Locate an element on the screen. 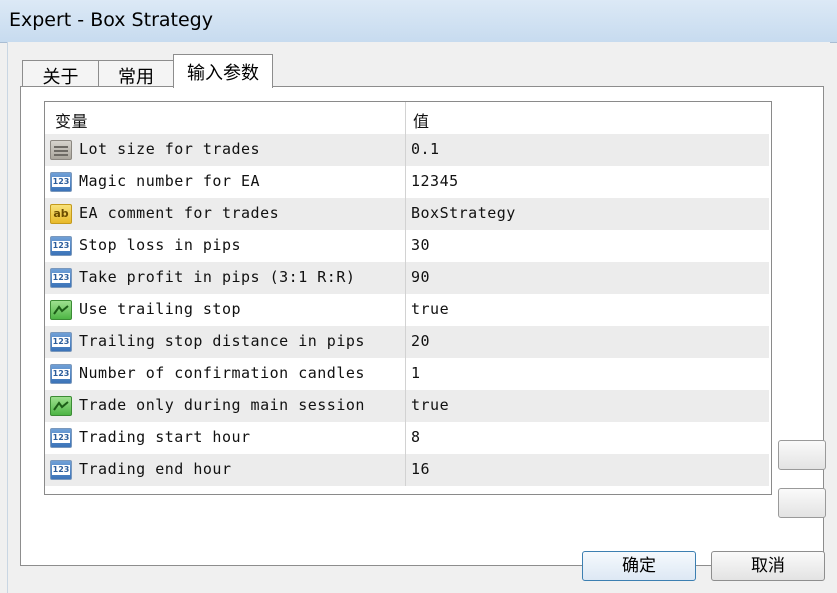 Image resolution: width=837 pixels, height=593 pixels. parameter-name-cell: Lot size for trades is located at coordinates (225, 150).